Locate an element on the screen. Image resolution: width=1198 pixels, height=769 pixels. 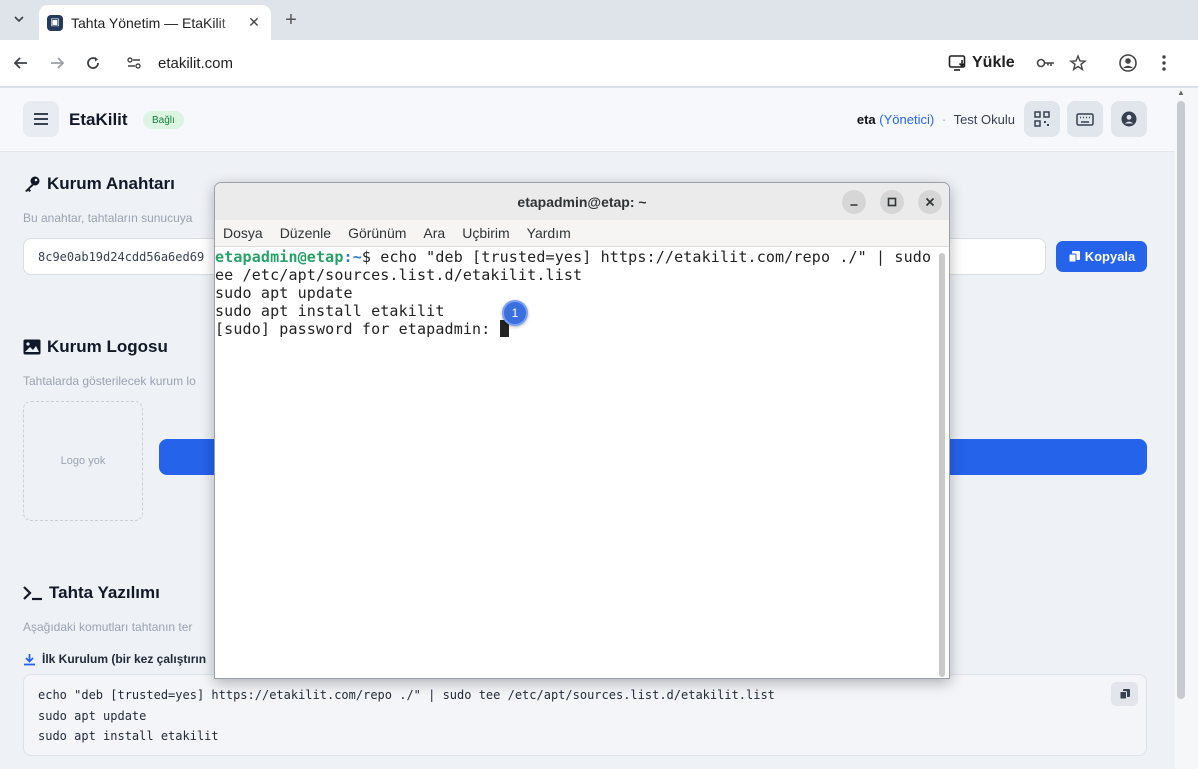
school-name: Test Okulu is located at coordinates (984, 119).